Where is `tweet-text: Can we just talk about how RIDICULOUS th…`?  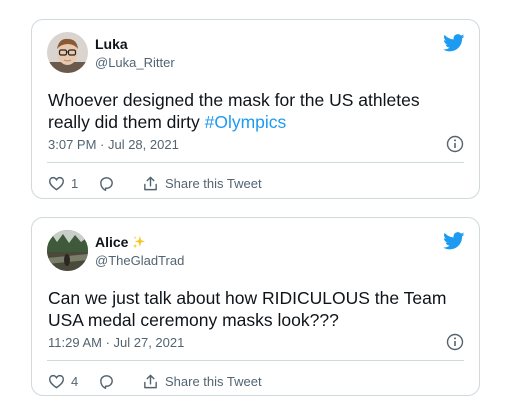
tweet-text: Can we just talk about how RIDICULOUS th… is located at coordinates (253, 309).